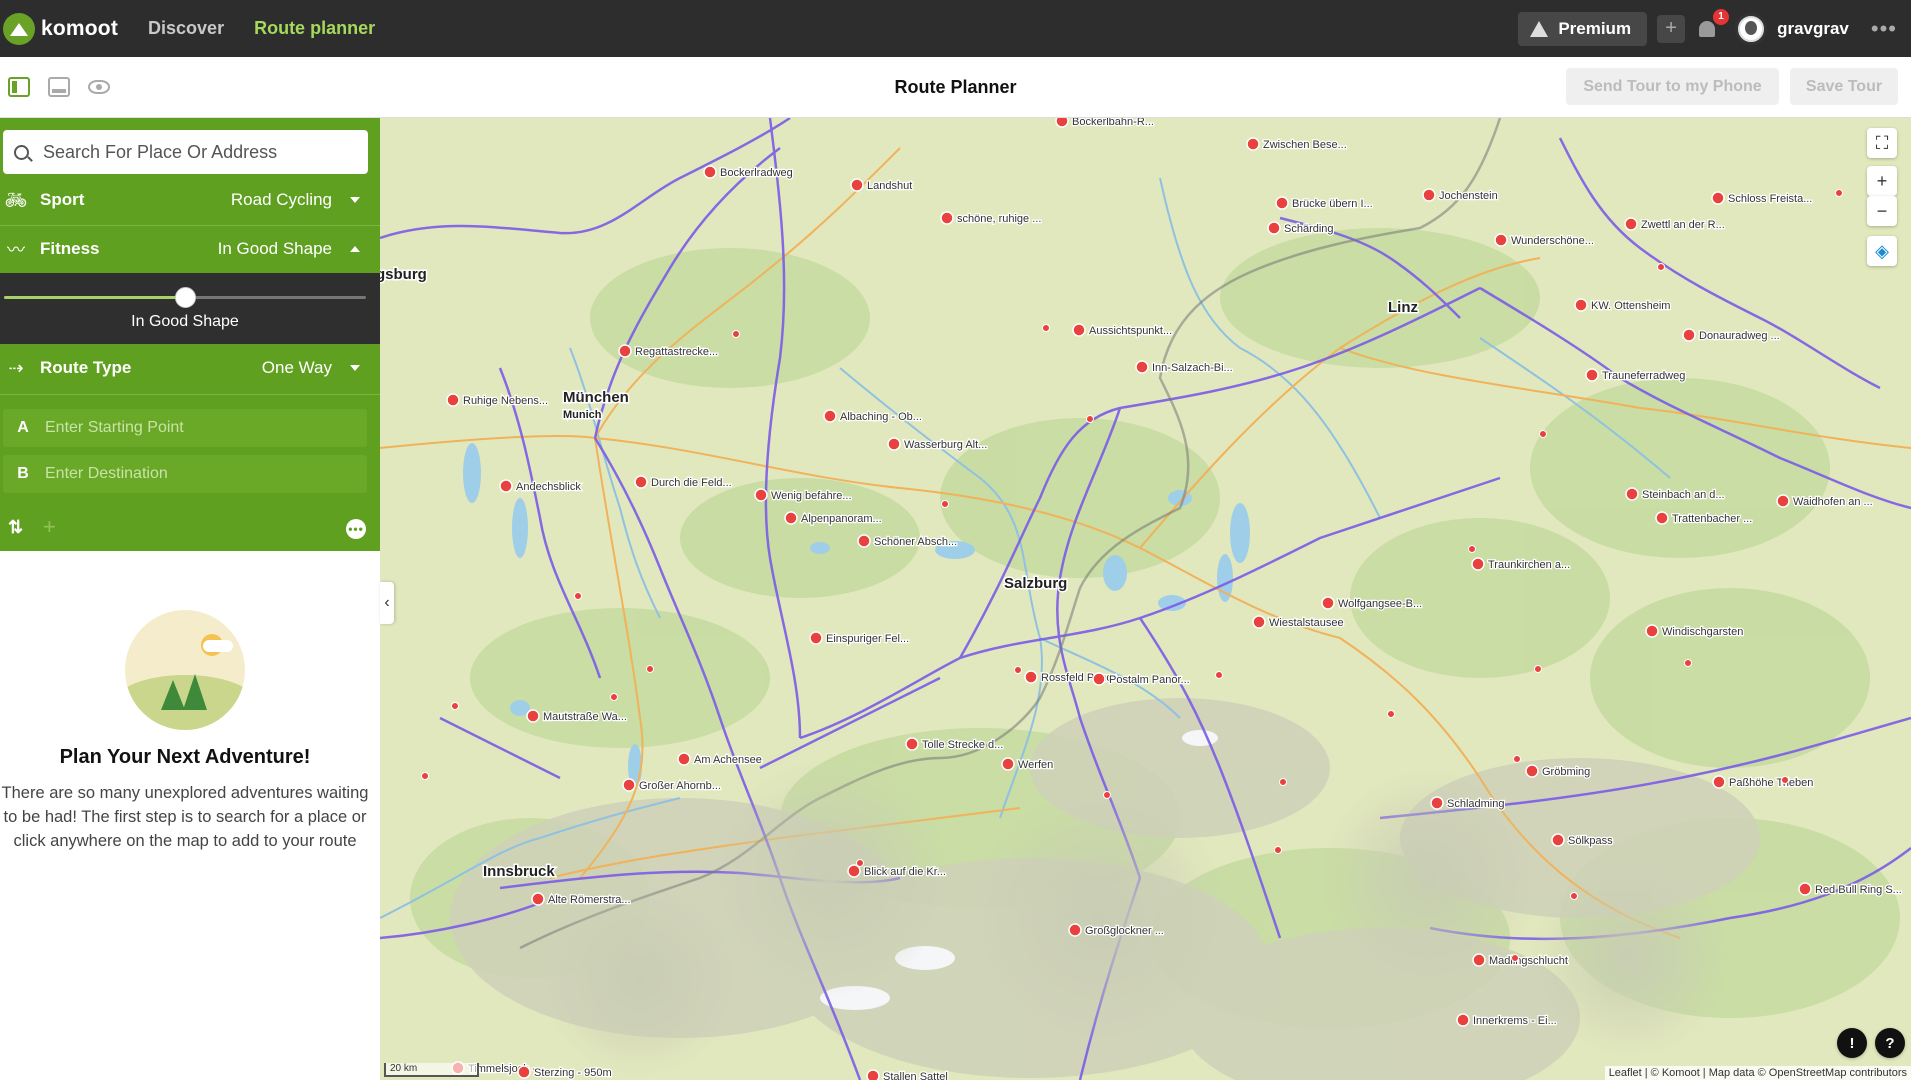 The image size is (1911, 1080). I want to click on poi-label: Gröbming, so click(1566, 772).